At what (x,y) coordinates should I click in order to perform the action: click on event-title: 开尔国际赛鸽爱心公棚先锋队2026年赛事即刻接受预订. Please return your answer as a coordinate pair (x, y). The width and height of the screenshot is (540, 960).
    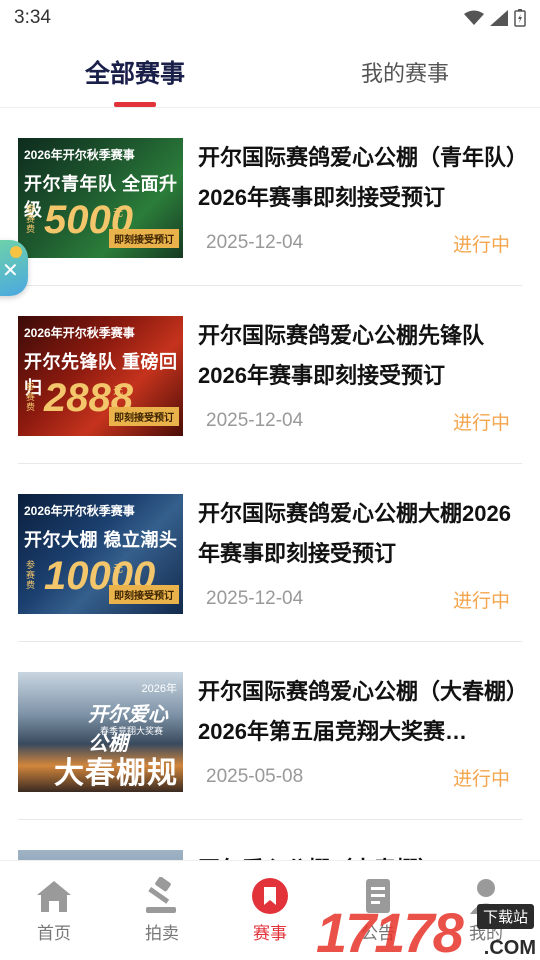
    Looking at the image, I should click on (341, 355).